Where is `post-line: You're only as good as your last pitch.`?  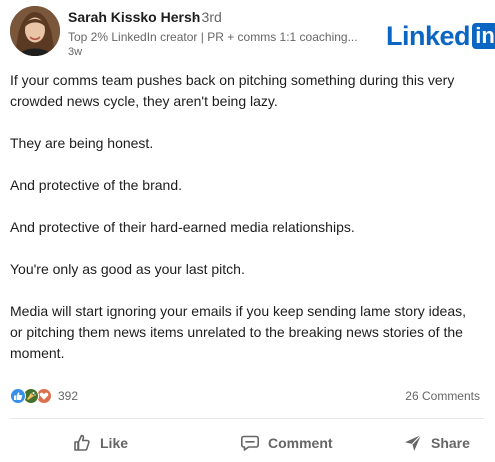 post-line: You're only as good as your last pitch. is located at coordinates (127, 269).